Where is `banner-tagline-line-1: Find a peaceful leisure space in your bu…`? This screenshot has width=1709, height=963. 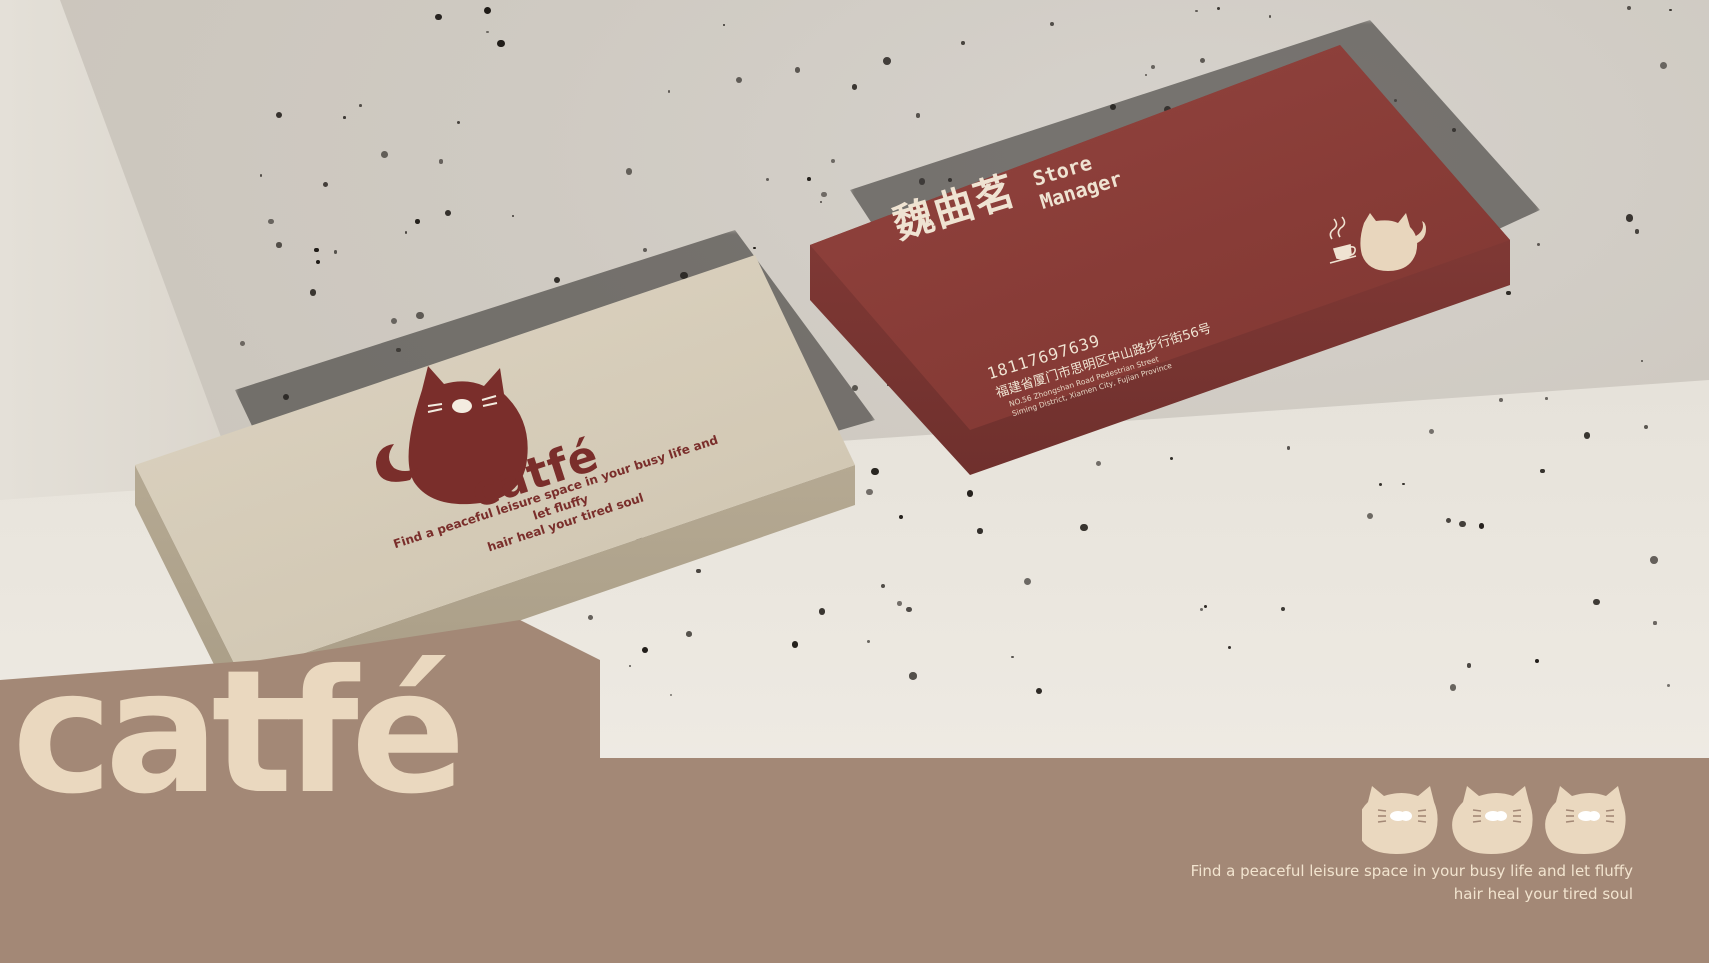
banner-tagline-line-1: Find a peaceful leisure space in your bu… is located at coordinates (1411, 871).